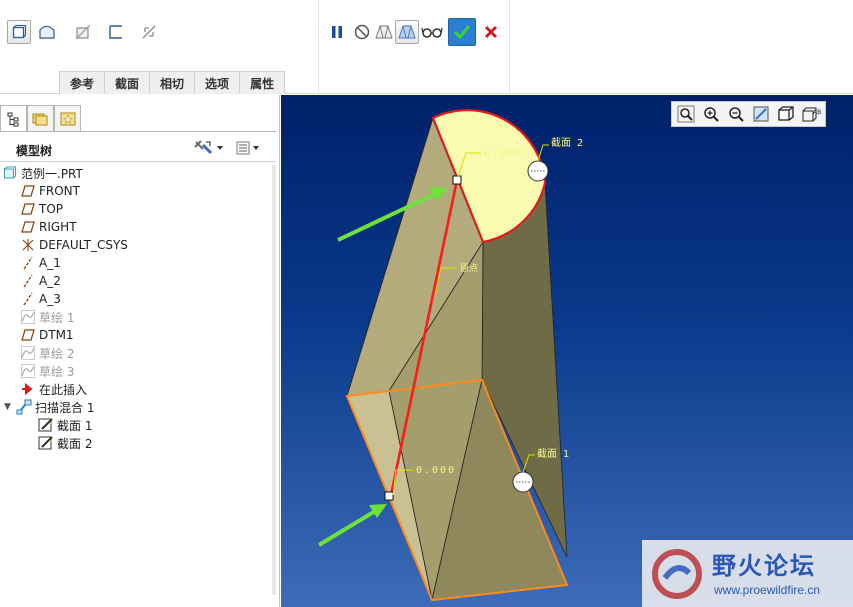 This screenshot has width=853, height=607. What do you see at coordinates (27, 389) in the screenshot?
I see `insert-here-arrow-icon` at bounding box center [27, 389].